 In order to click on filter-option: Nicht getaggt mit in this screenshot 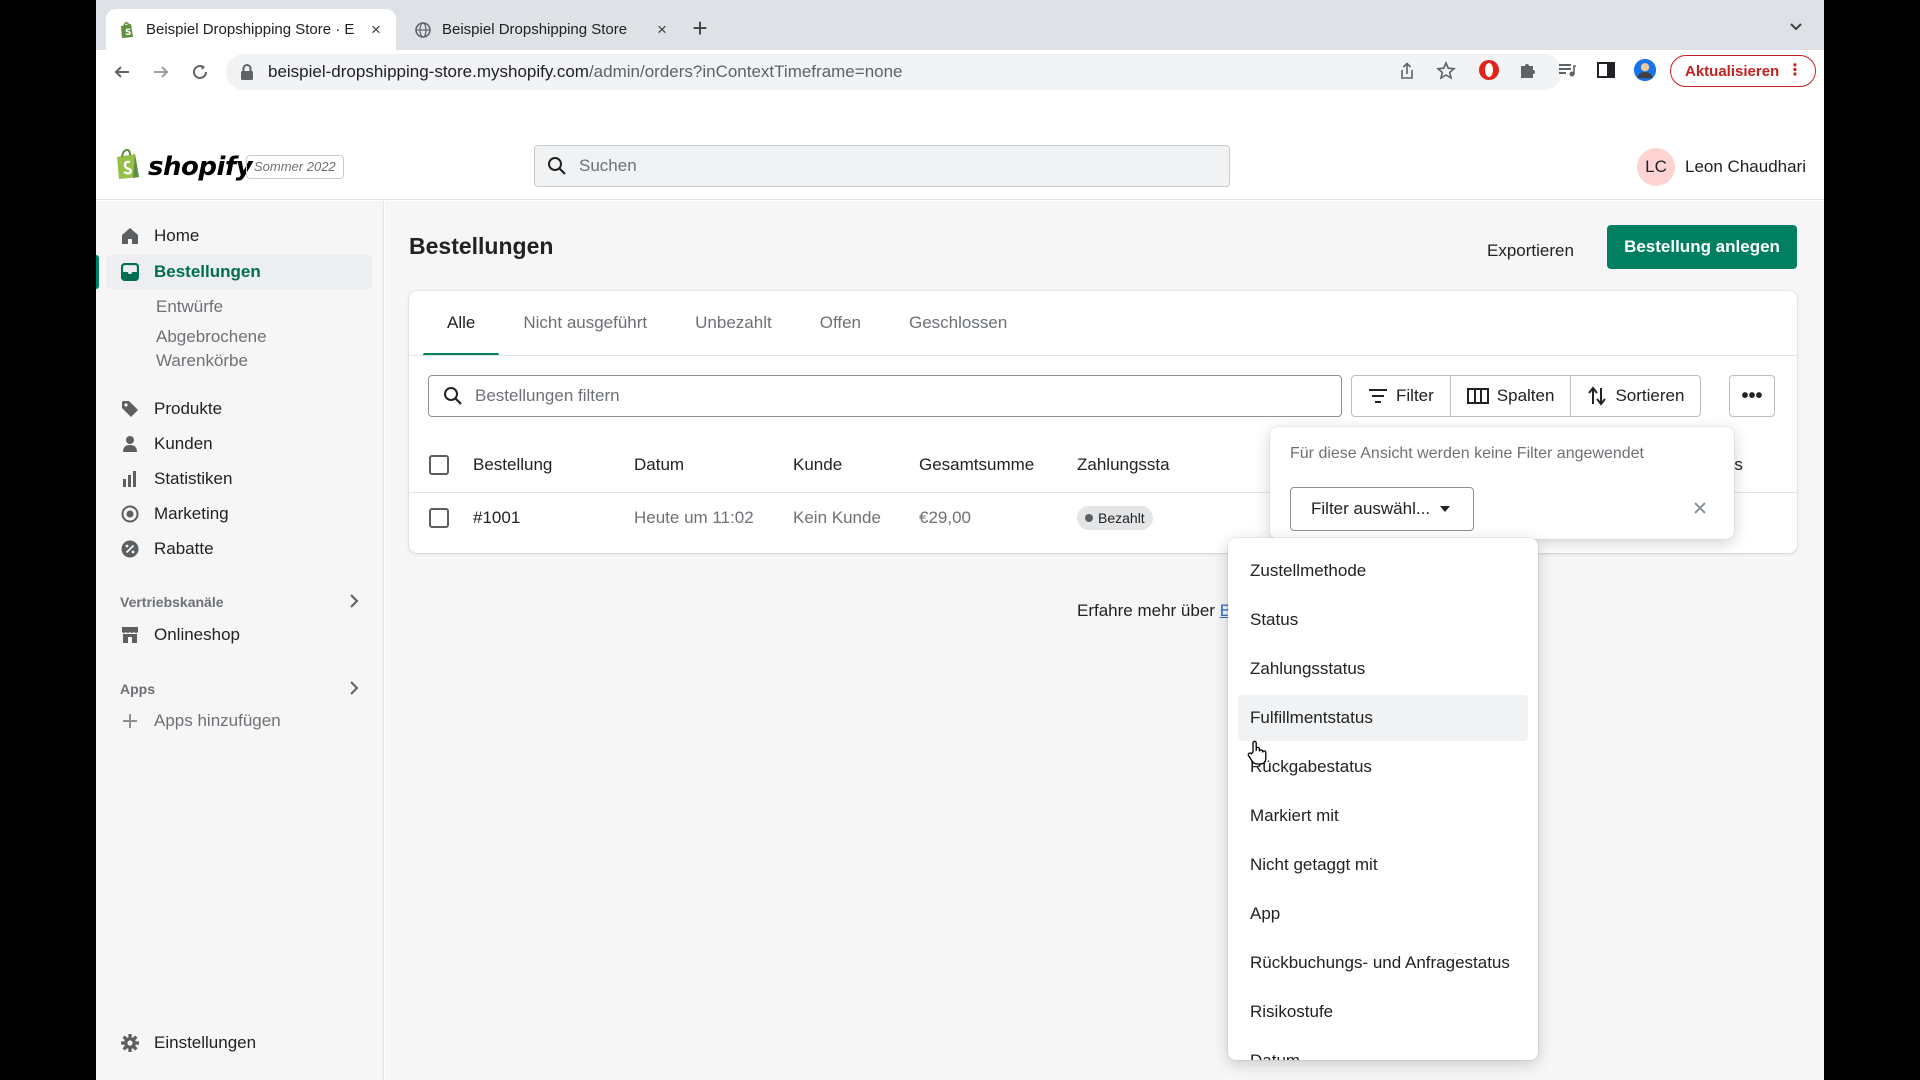, I will do `click(1383, 865)`.